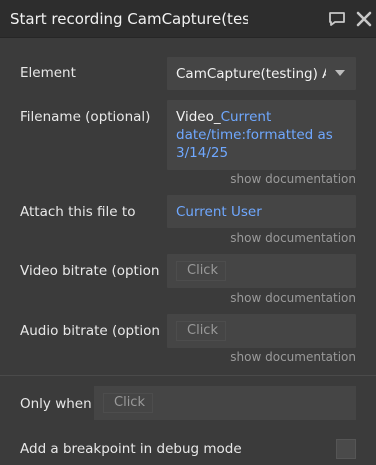  I want to click on attach-show-documentation-link: show documentation, so click(286, 238).